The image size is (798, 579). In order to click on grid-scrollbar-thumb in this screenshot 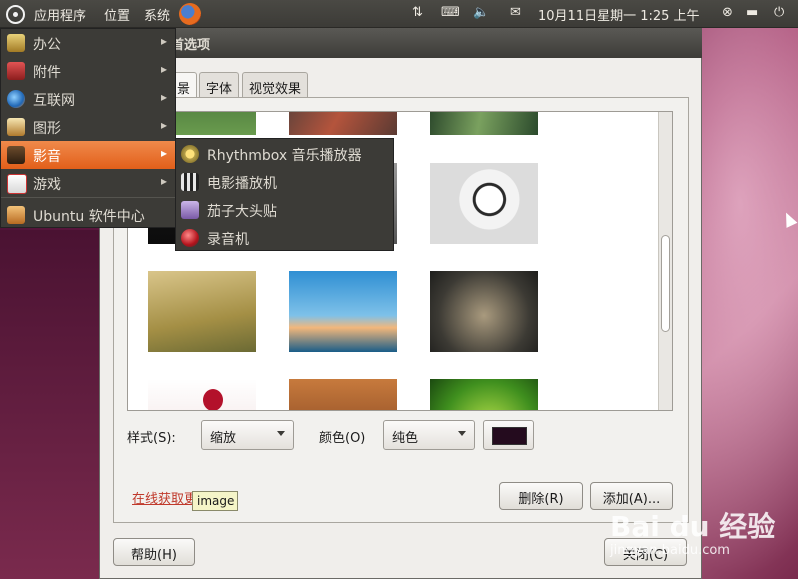, I will do `click(665, 283)`.